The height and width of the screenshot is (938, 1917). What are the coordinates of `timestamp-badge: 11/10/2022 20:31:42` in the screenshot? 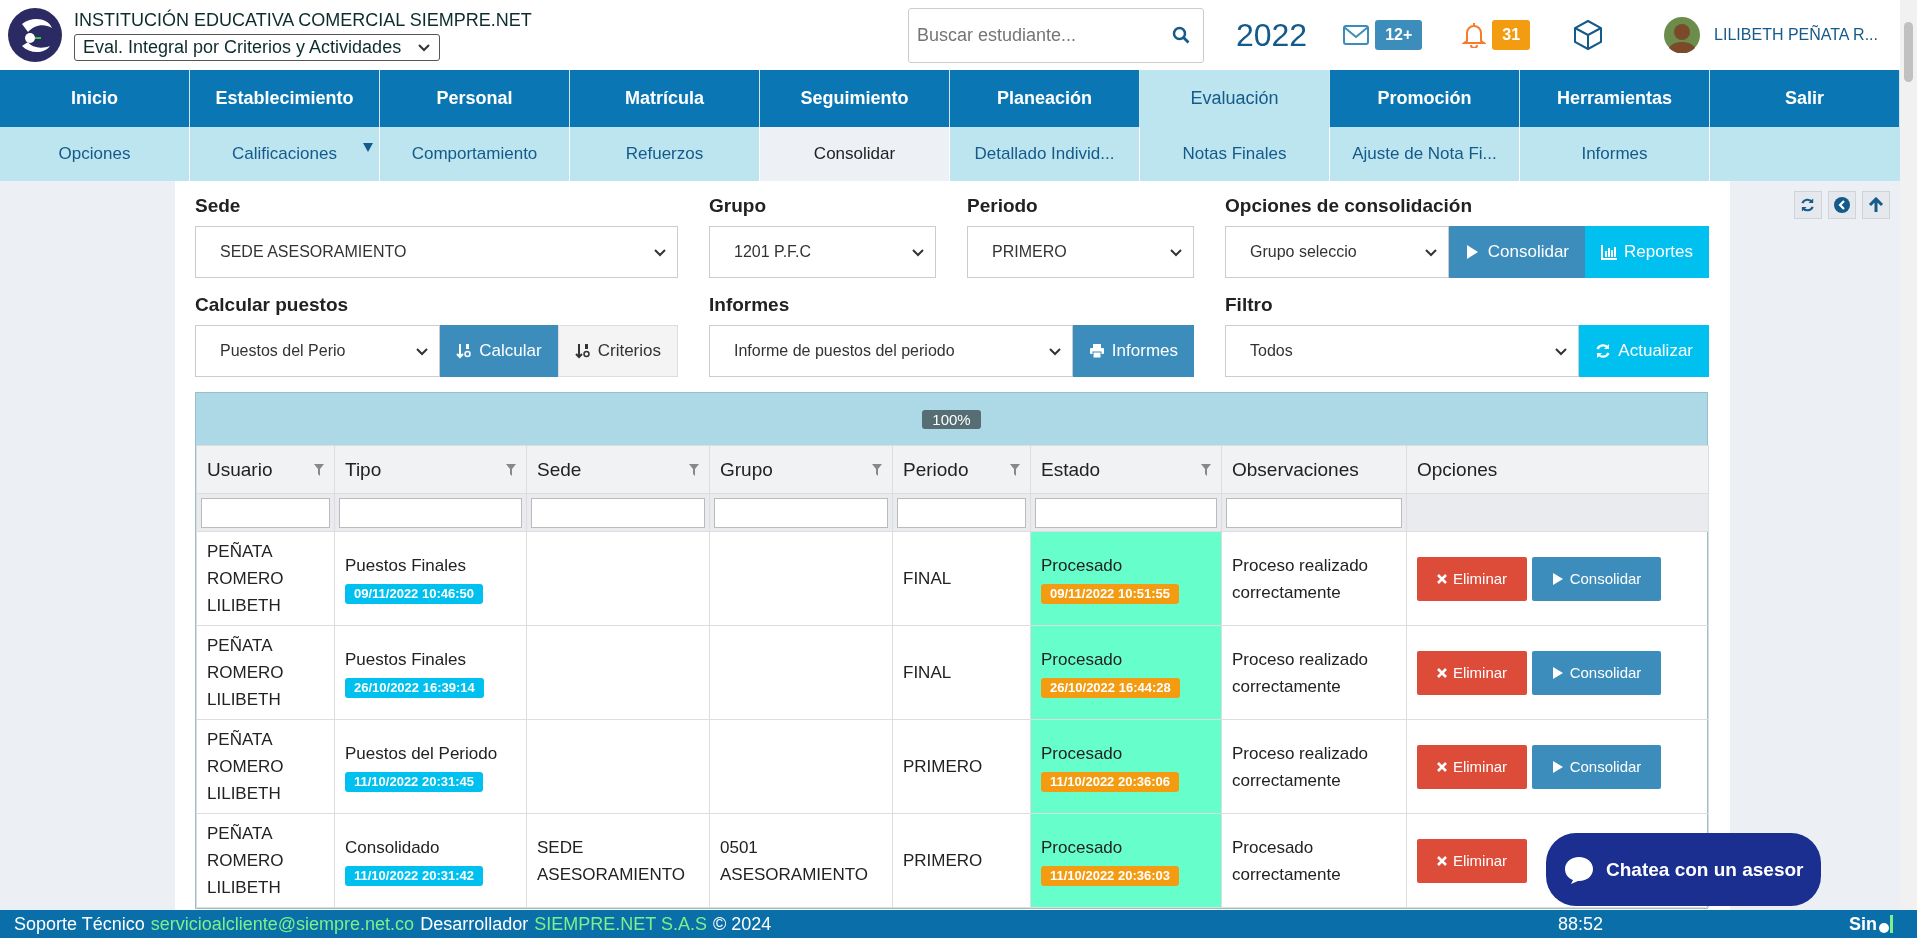 It's located at (414, 875).